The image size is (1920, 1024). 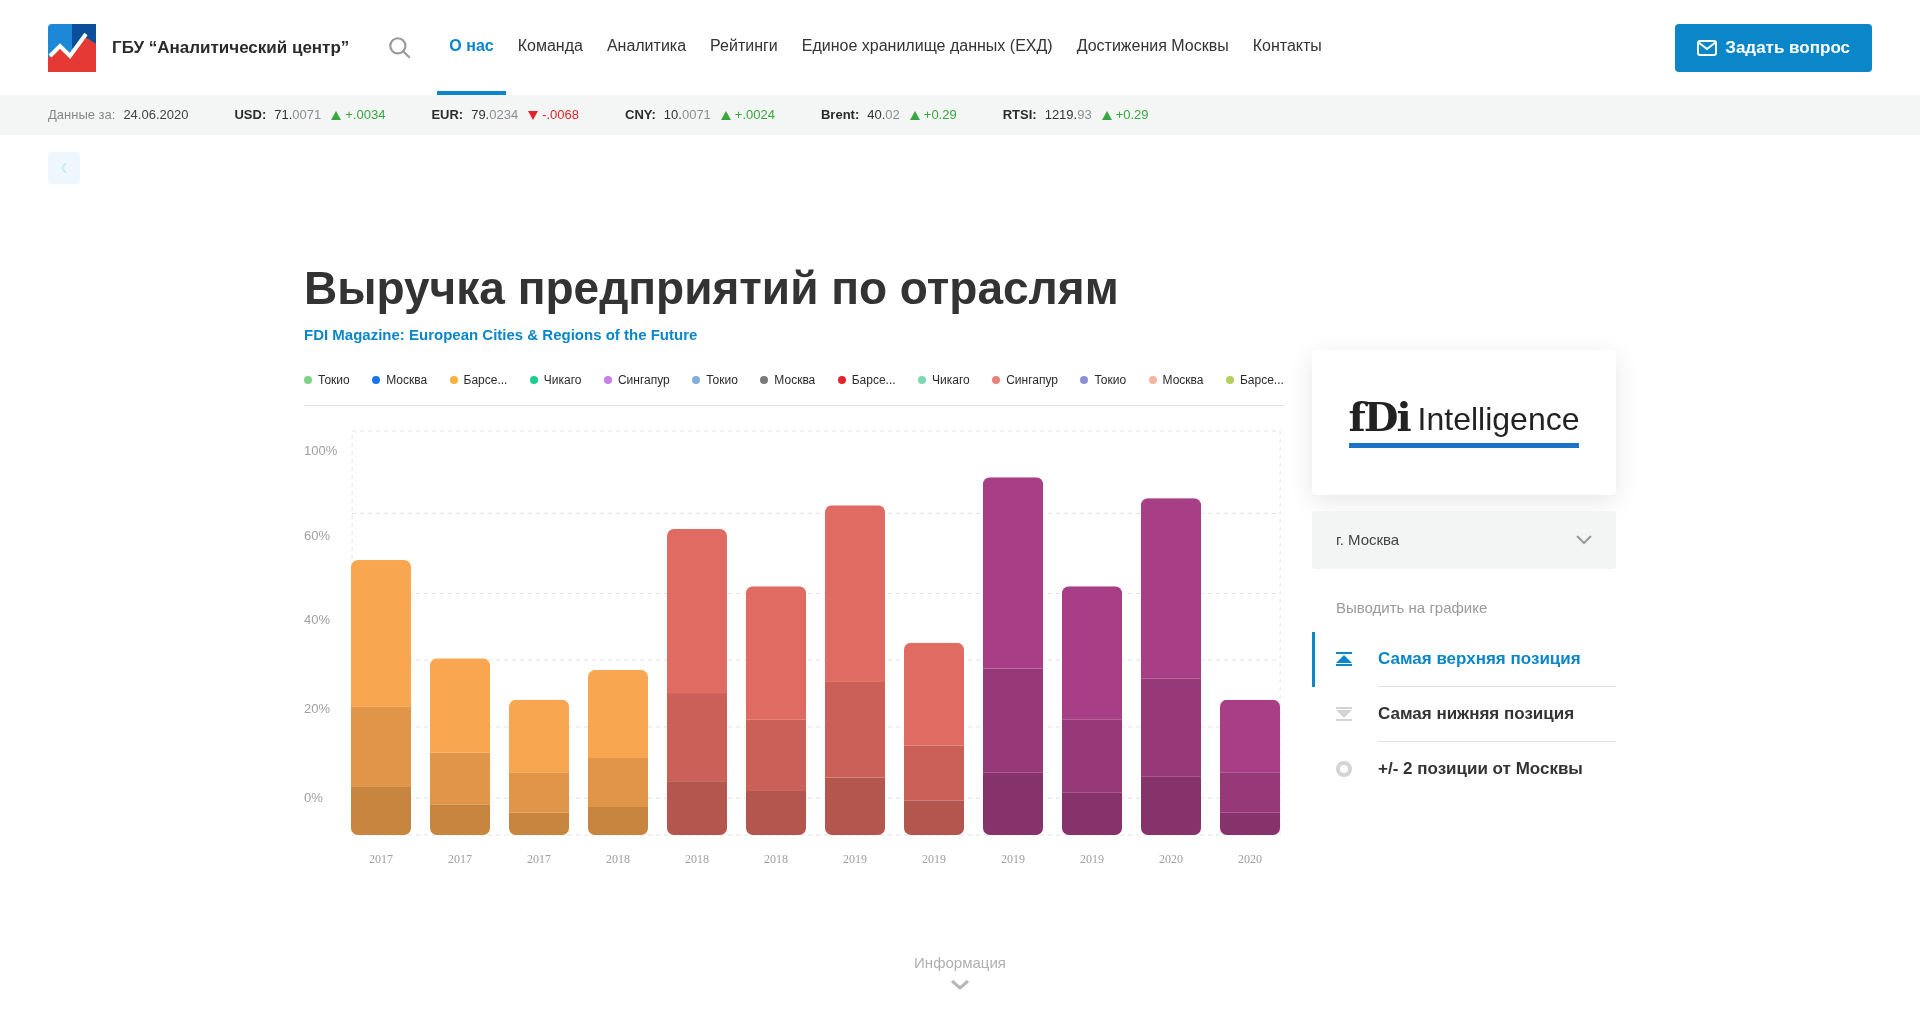 I want to click on ring-icon, so click(x=1344, y=769).